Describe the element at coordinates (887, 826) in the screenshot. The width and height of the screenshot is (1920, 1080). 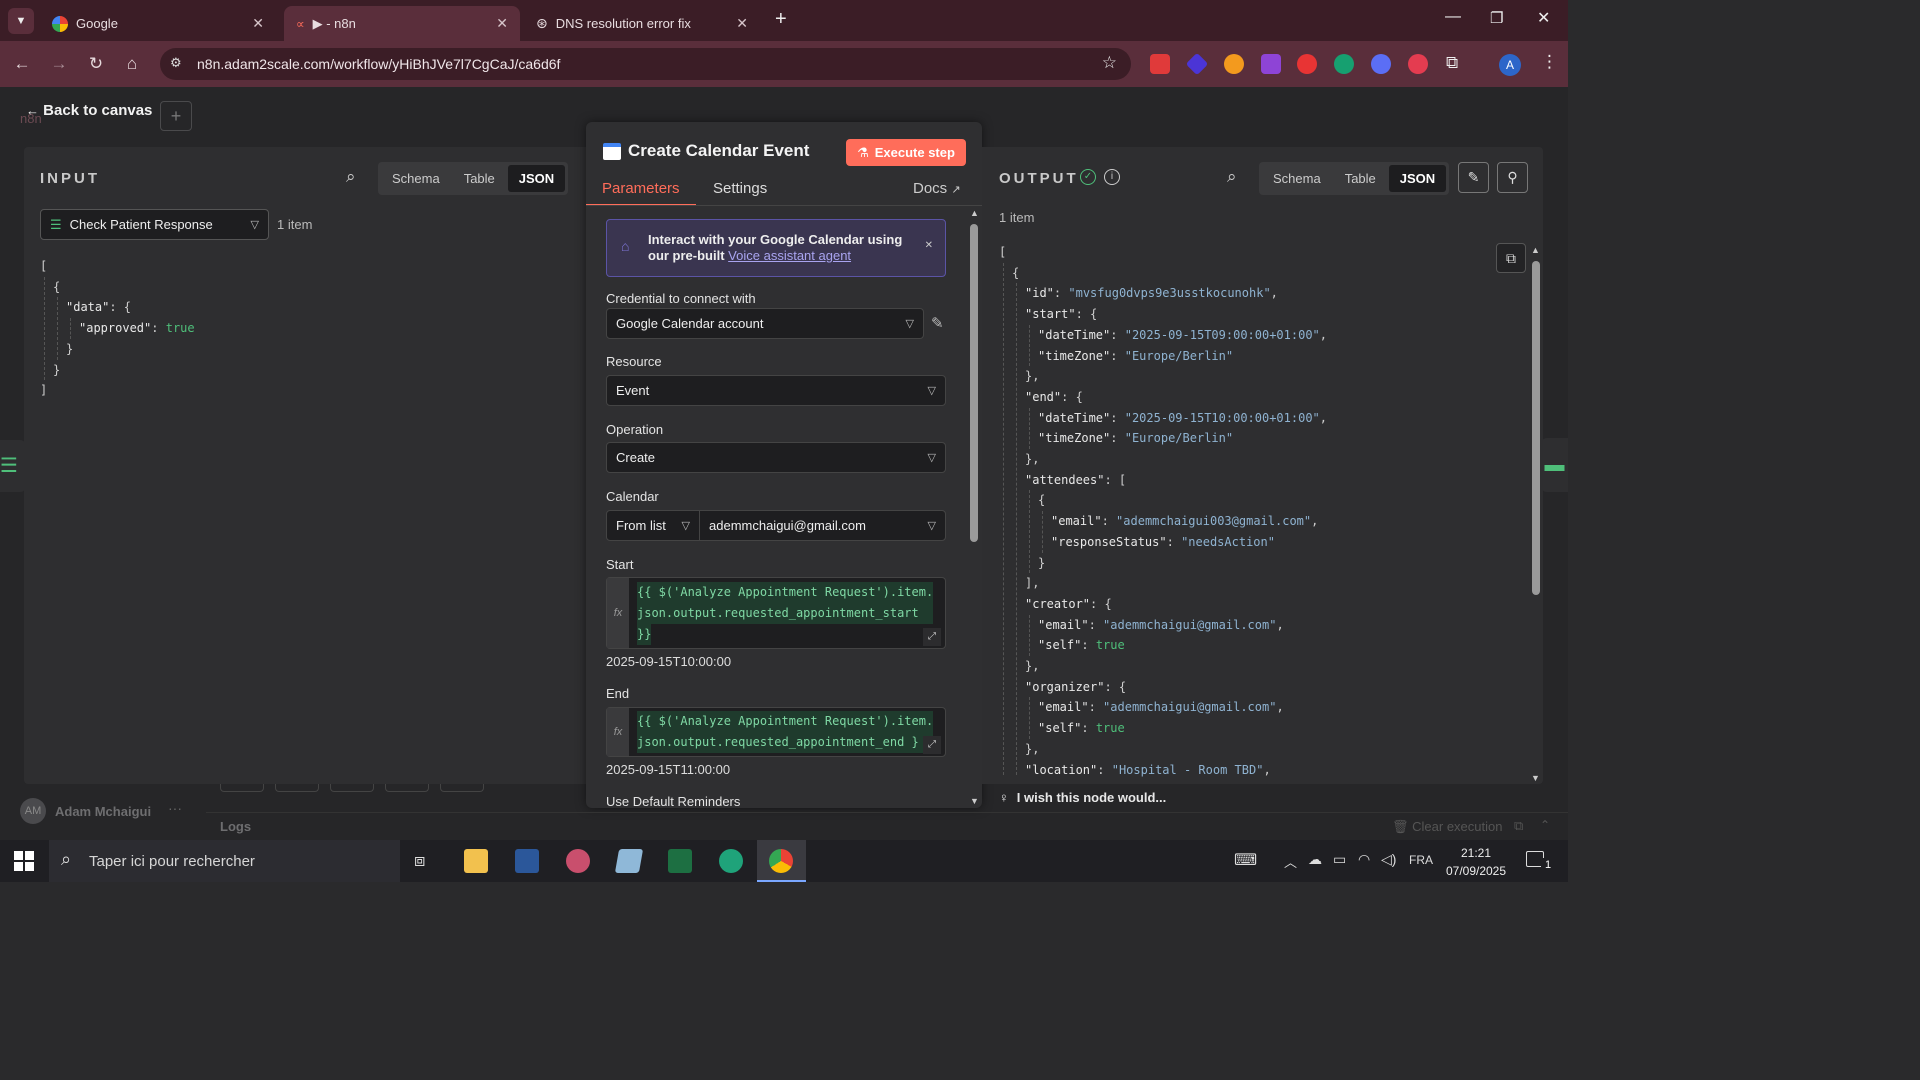
I see `logs-bar: Logs 🗑 Clear execution ⧉ ⌃` at that location.